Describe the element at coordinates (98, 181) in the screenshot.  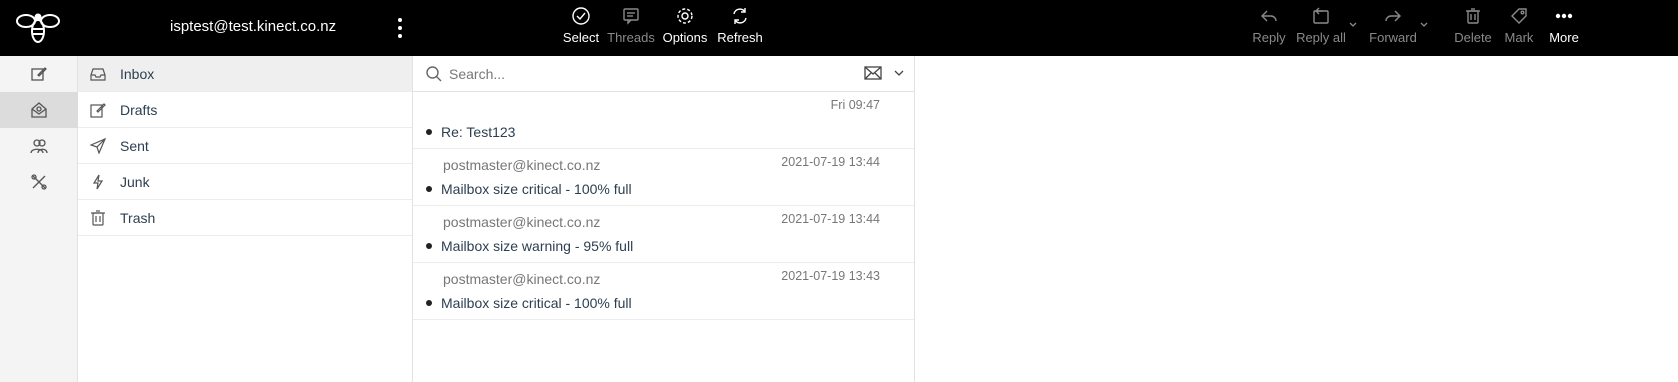
I see `junk-icon` at that location.